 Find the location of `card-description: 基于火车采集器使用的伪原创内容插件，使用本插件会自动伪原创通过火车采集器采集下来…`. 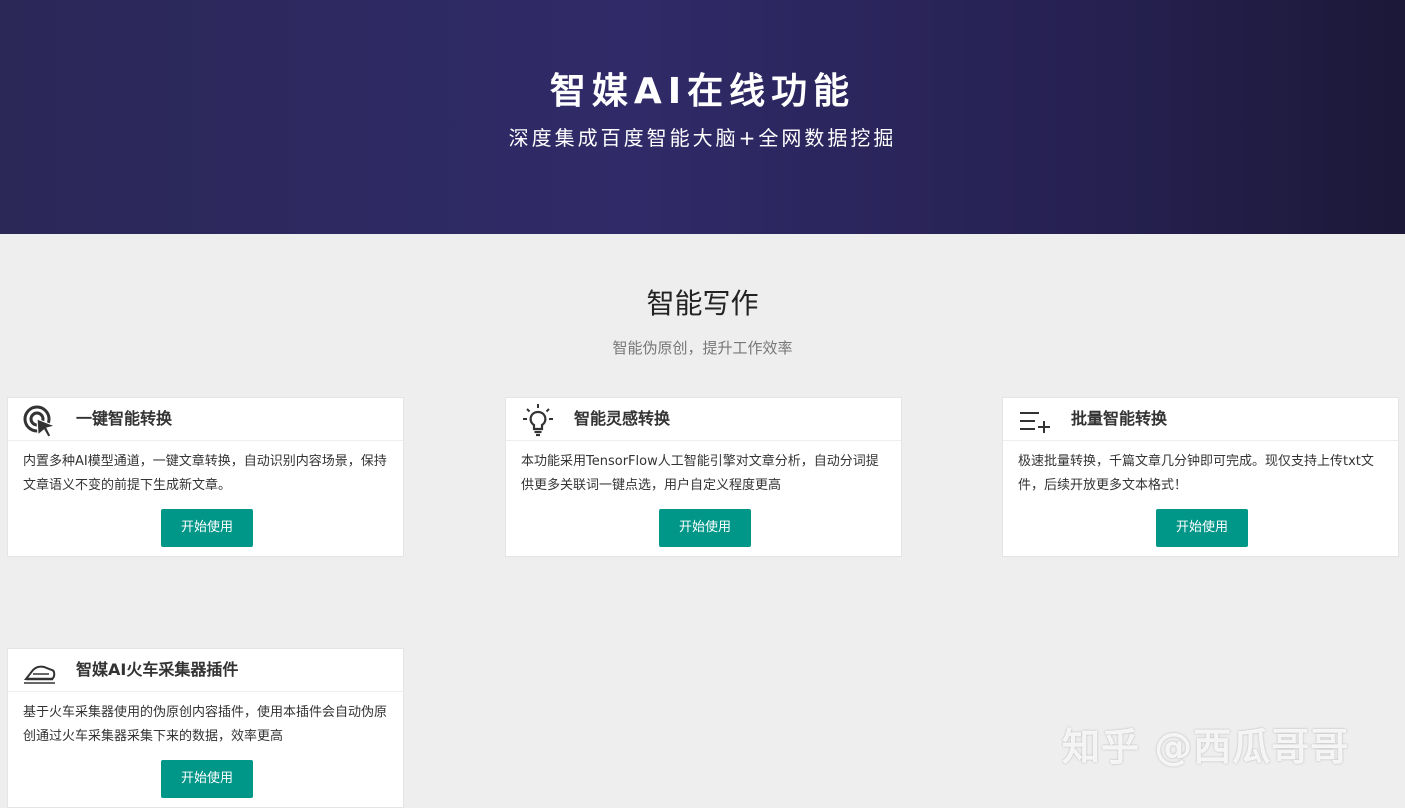

card-description: 基于火车采集器使用的伪原创内容插件，使用本插件会自动伪原创通过火车采集器采集下来… is located at coordinates (205, 724).